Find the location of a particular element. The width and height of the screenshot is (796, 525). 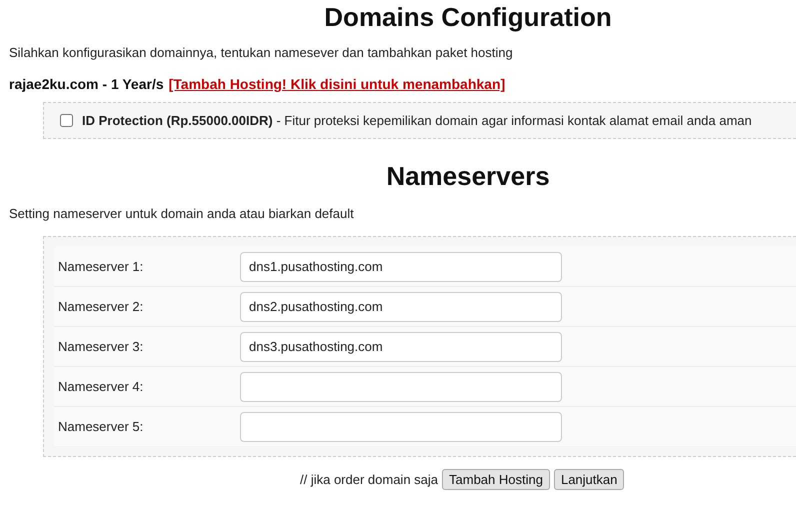

intro-text: Silahkan konfigurasikan domainnya, tentukan namesever dan tambahkan paket hosting is located at coordinates (261, 53).